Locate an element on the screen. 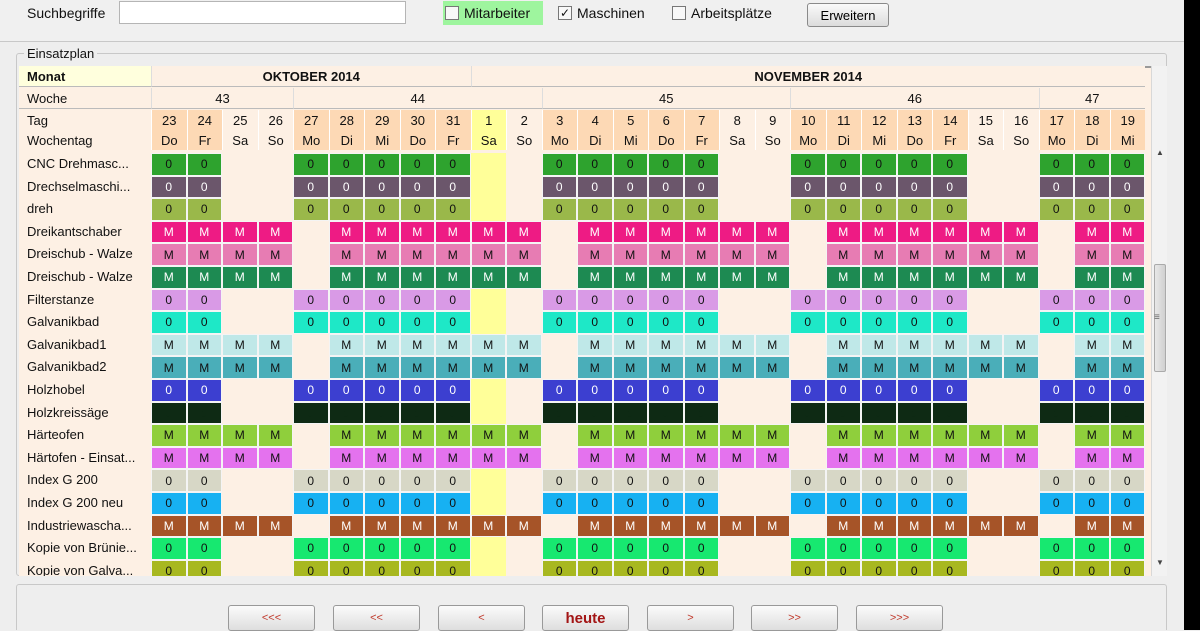 The image size is (1200, 631). scroll-up-icon: ▲ is located at coordinates (1160, 152).